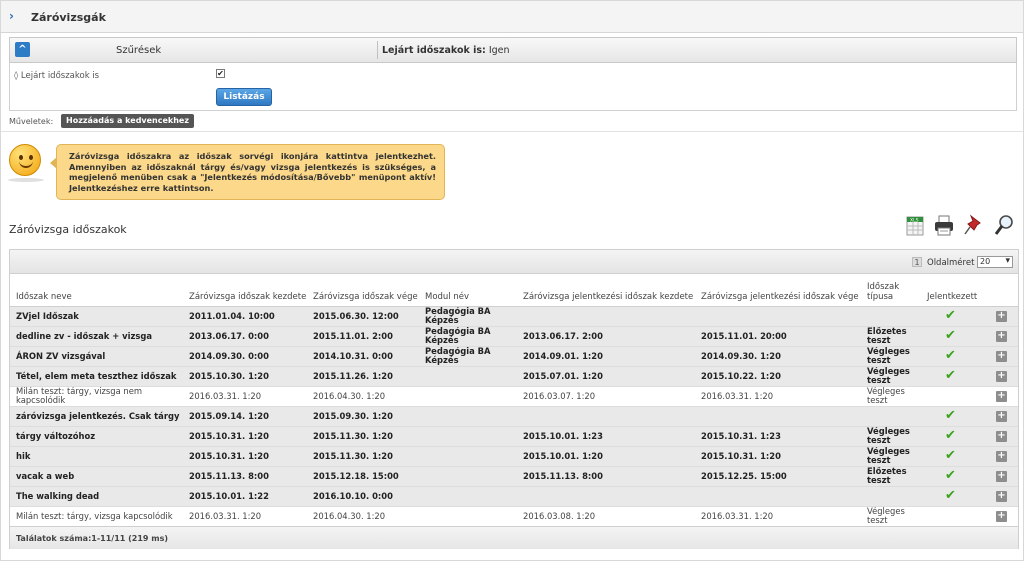 This screenshot has width=1024, height=561. What do you see at coordinates (512, 17) in the screenshot?
I see `title-bar: › Záróvizsgák` at bounding box center [512, 17].